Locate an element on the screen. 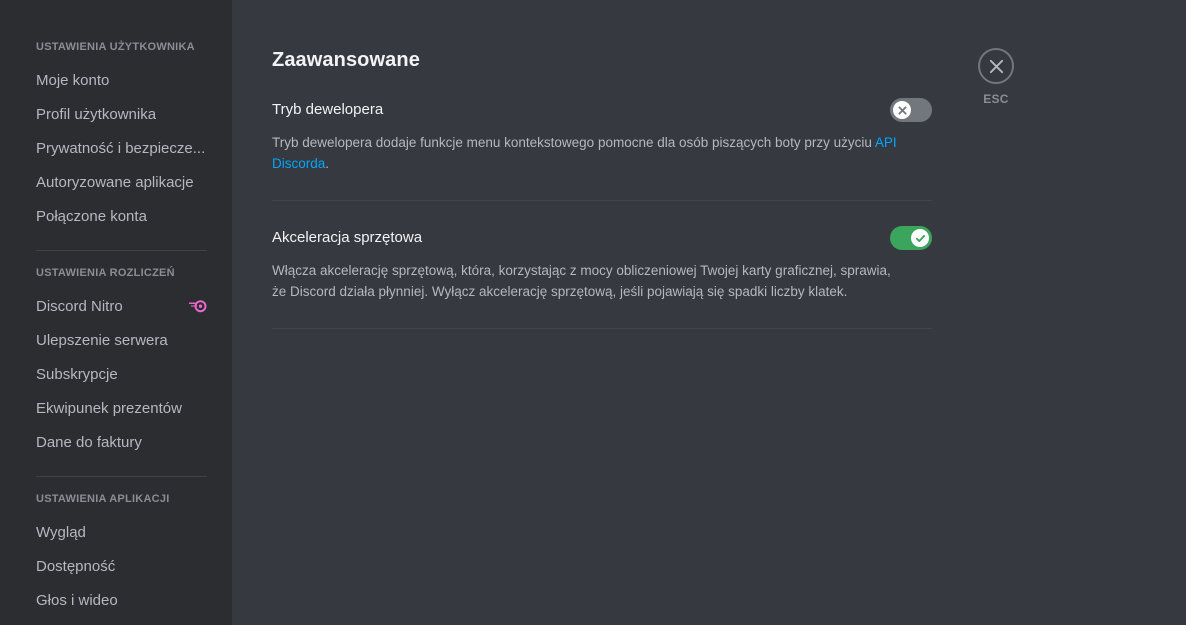 This screenshot has width=1186, height=625. esc-label: ESC is located at coordinates (996, 99).